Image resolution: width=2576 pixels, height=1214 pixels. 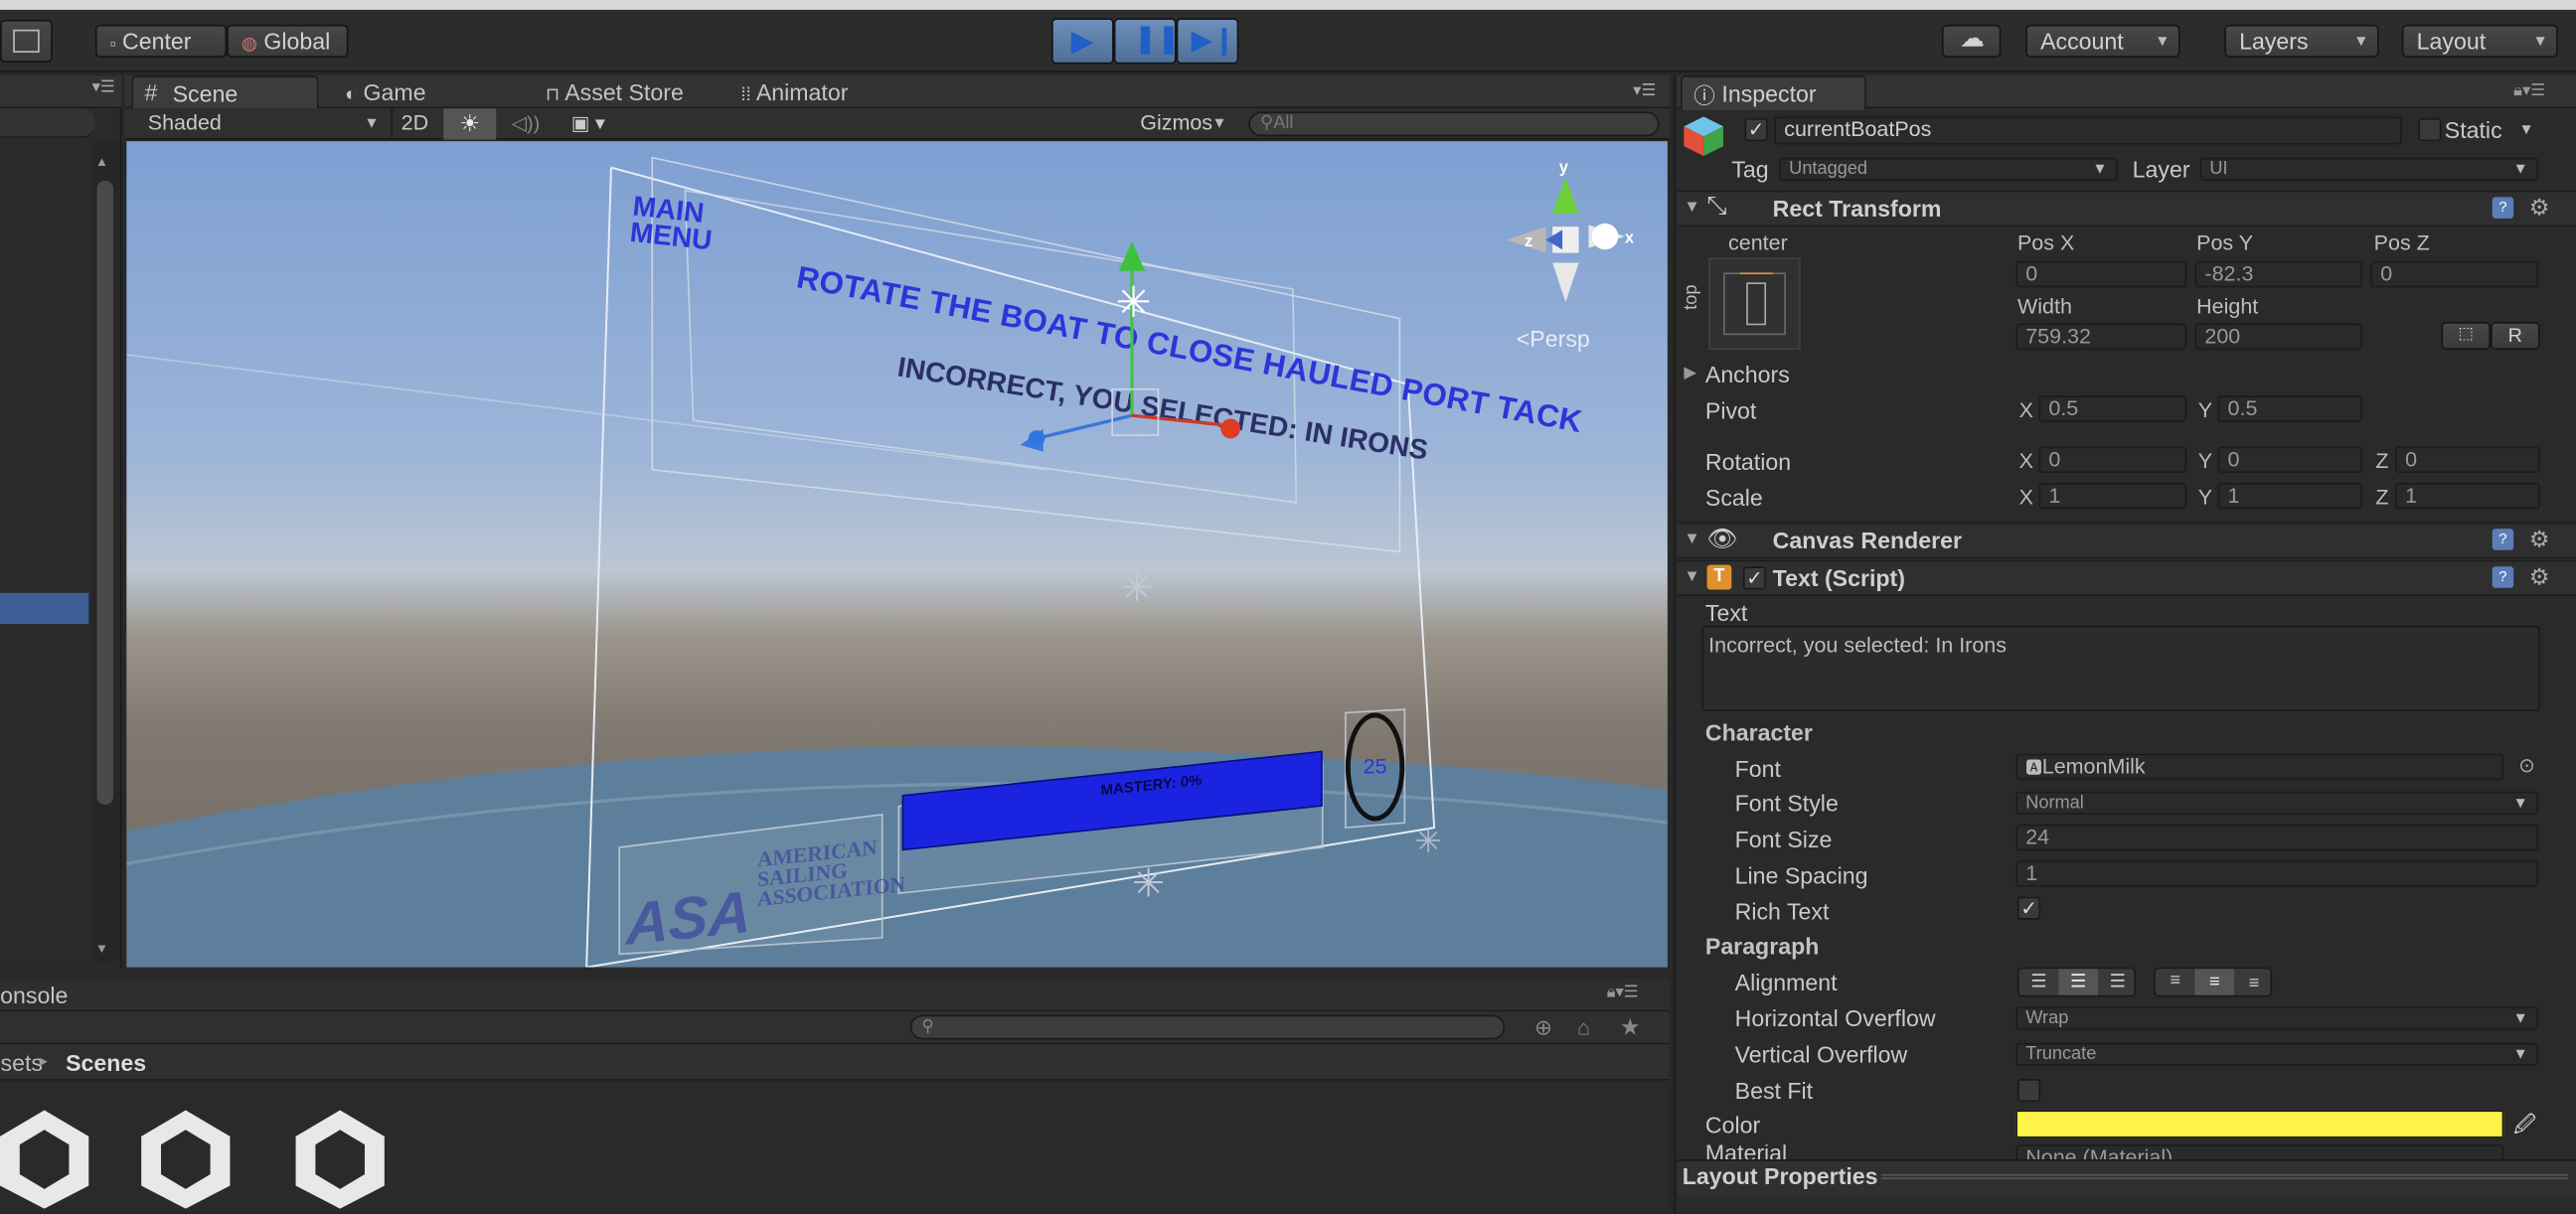 What do you see at coordinates (1207, 1027) in the screenshot?
I see `project-search-input: ⚲` at bounding box center [1207, 1027].